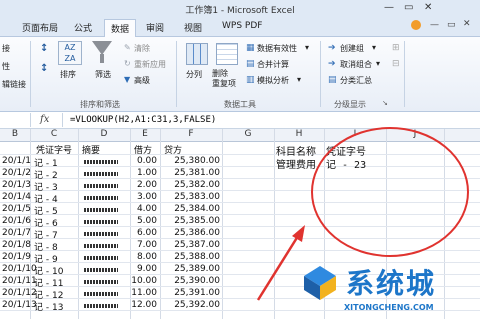 This screenshot has width=480, height=319. What do you see at coordinates (298, 233) in the screenshot?
I see `pointer-arrow-head` at bounding box center [298, 233].